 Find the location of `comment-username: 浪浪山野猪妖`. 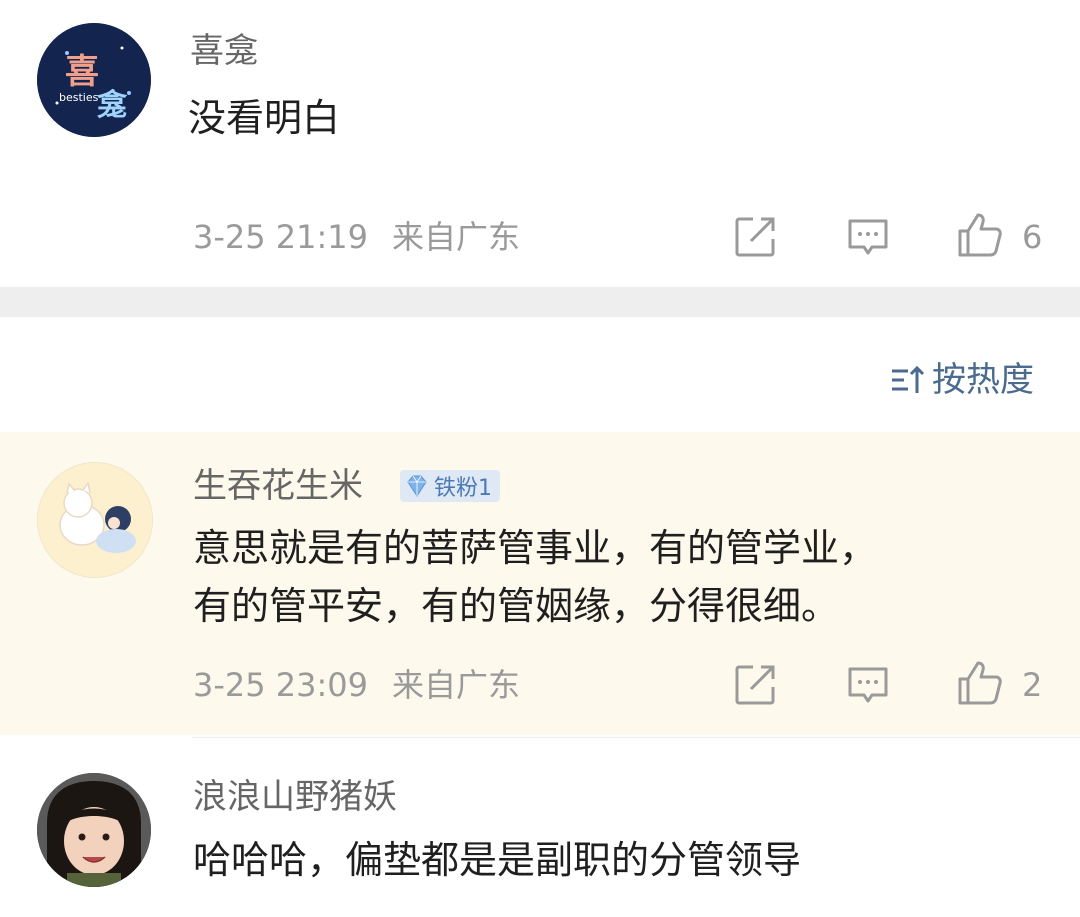

comment-username: 浪浪山野猪妖 is located at coordinates (295, 797).